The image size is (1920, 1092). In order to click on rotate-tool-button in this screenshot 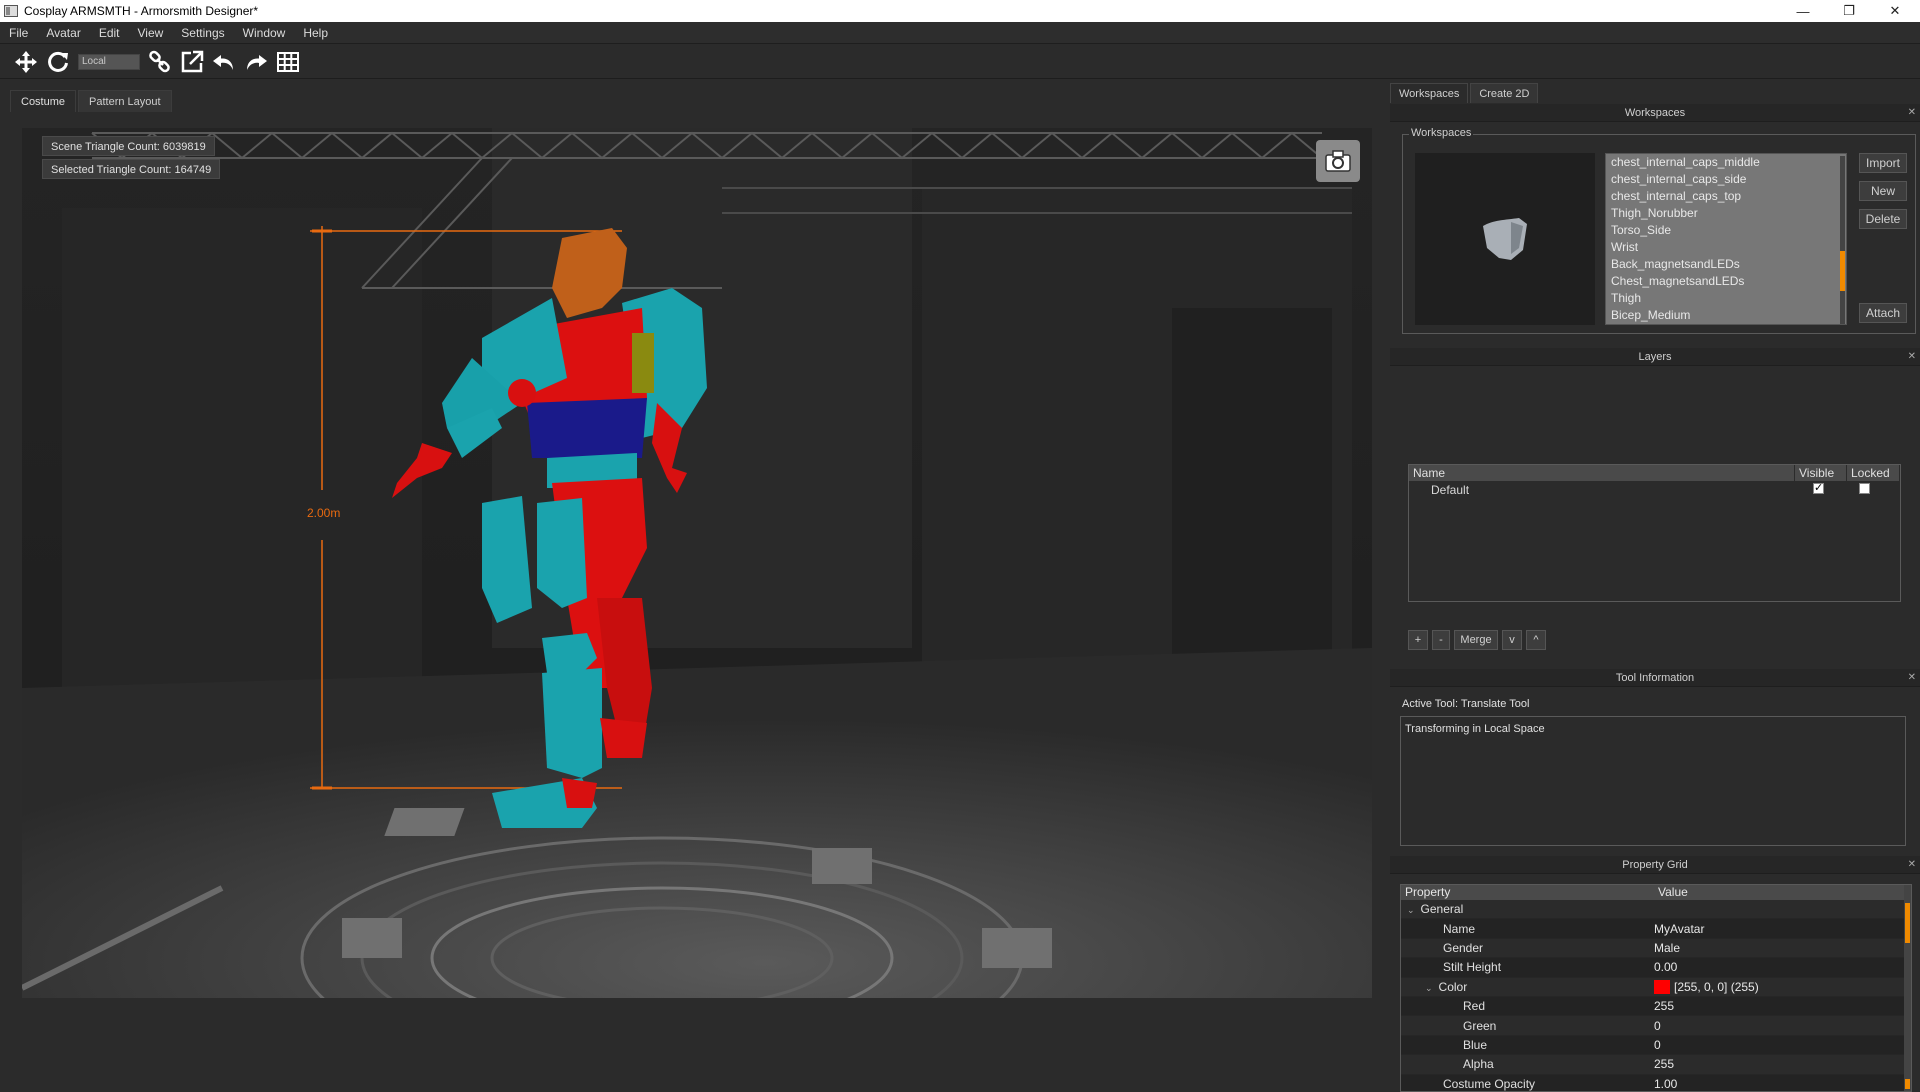, I will do `click(58, 62)`.